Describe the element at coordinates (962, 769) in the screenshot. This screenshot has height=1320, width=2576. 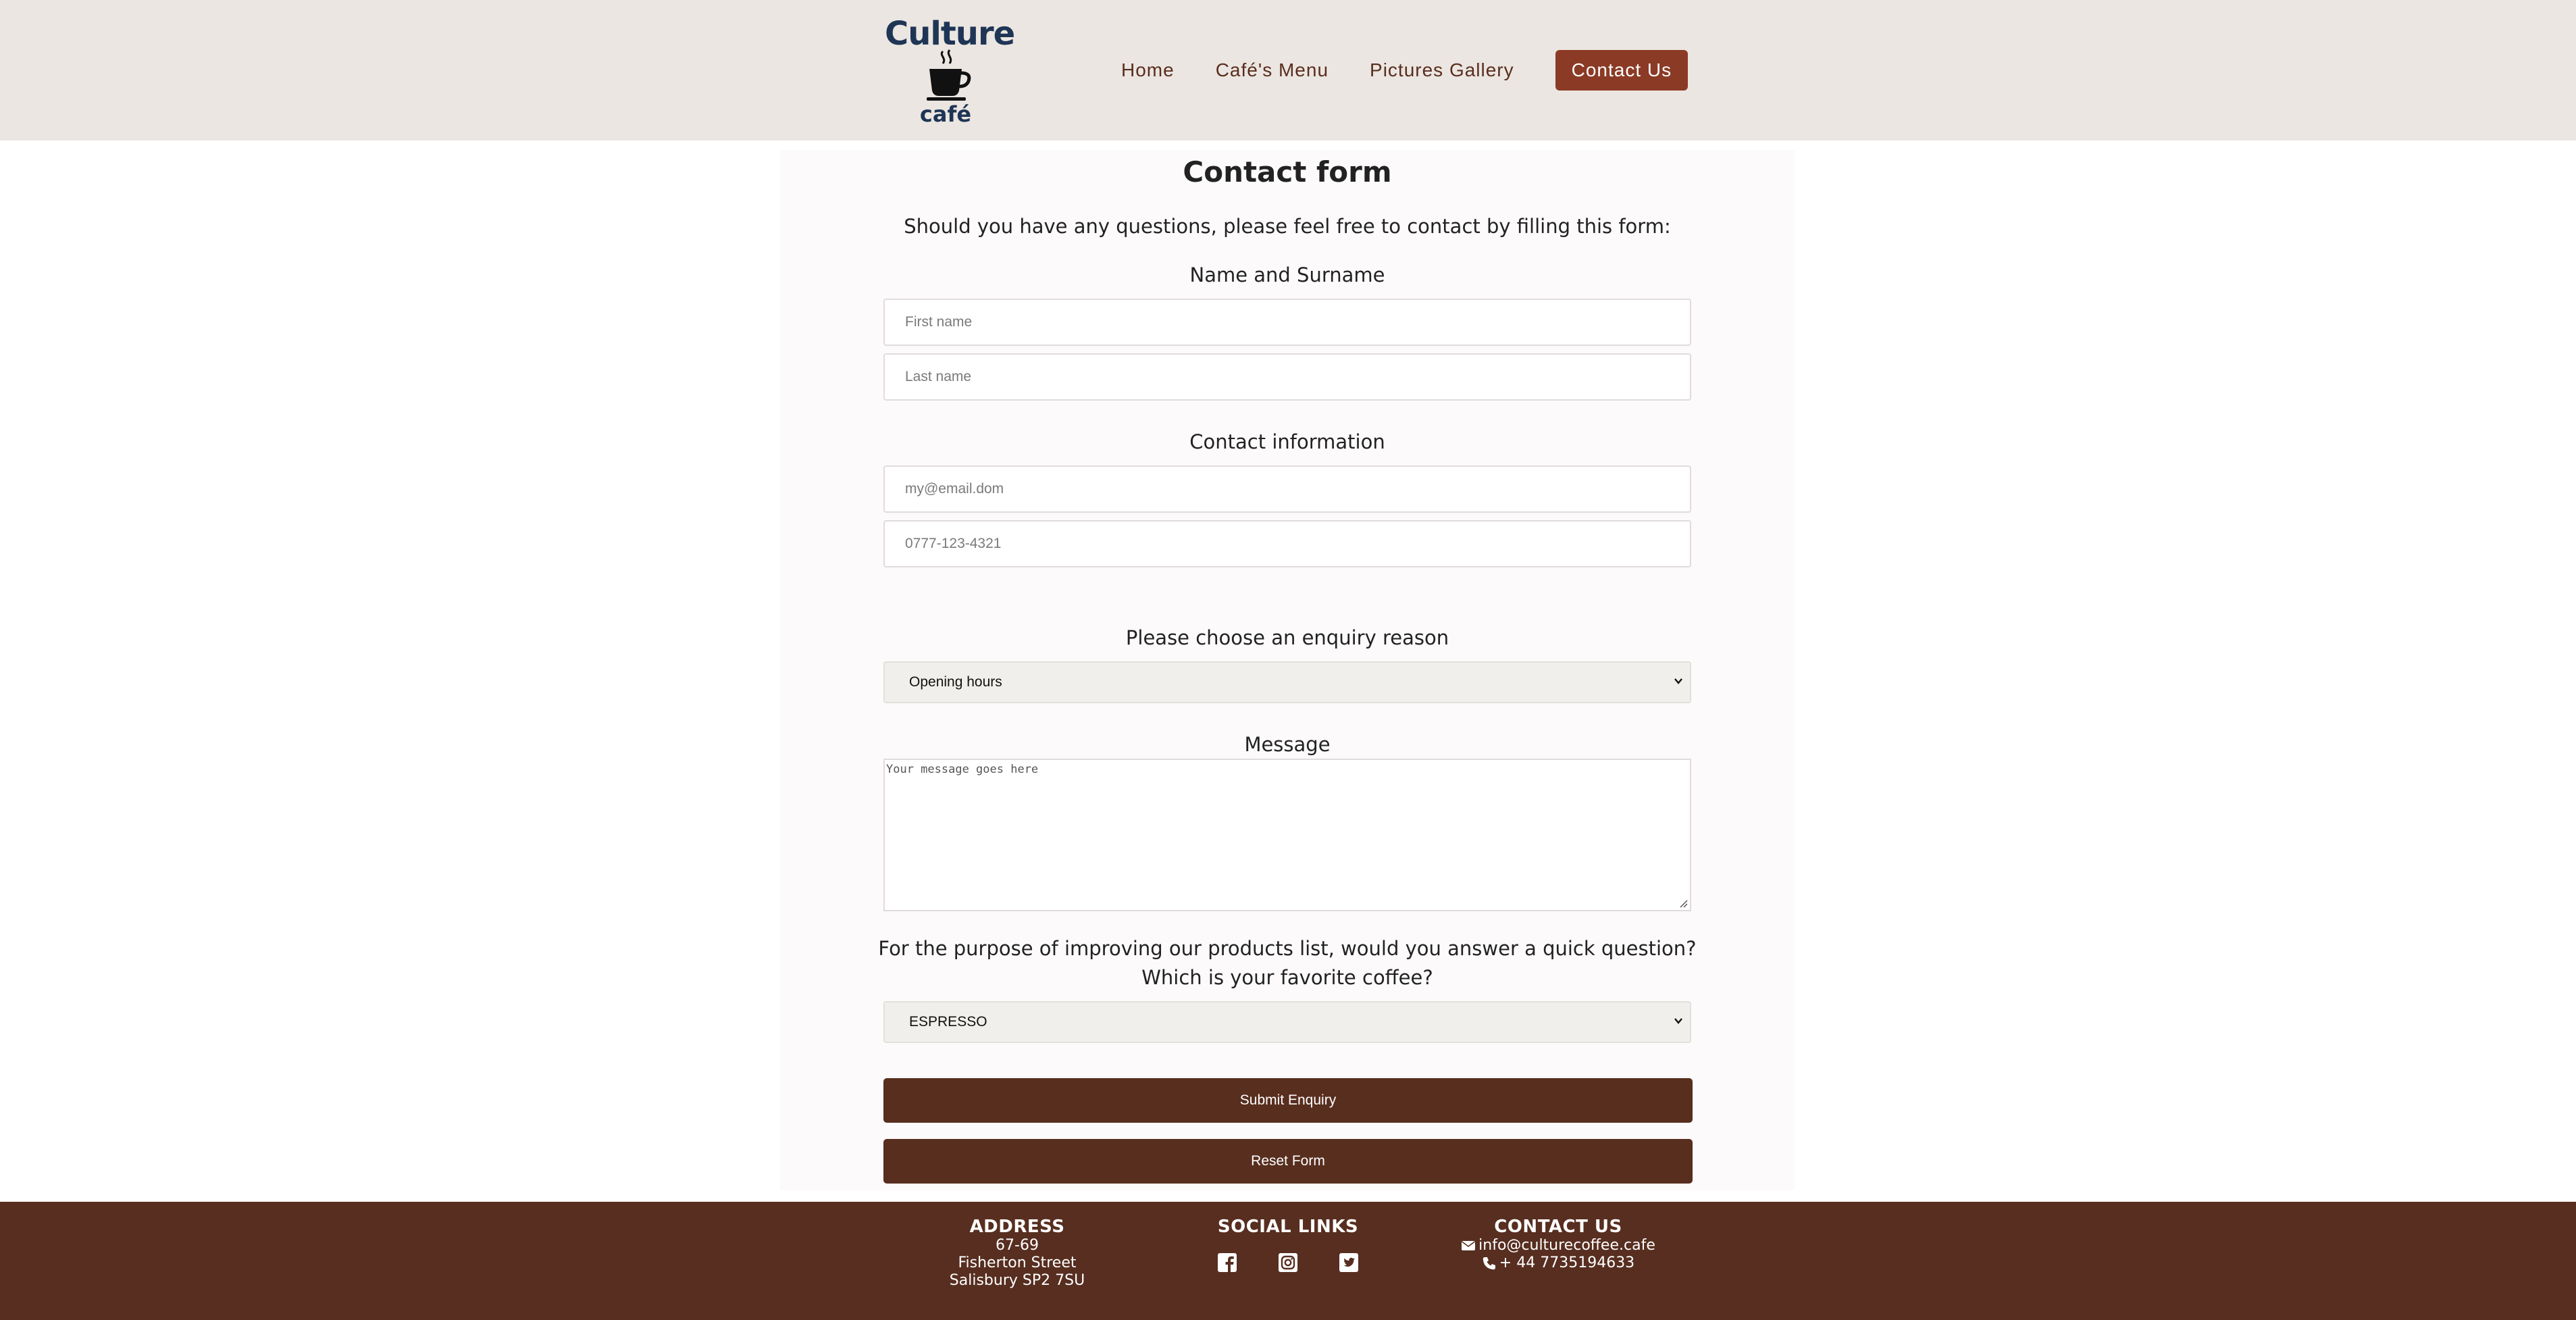
I see `message-placeholder: Your message goes here` at that location.